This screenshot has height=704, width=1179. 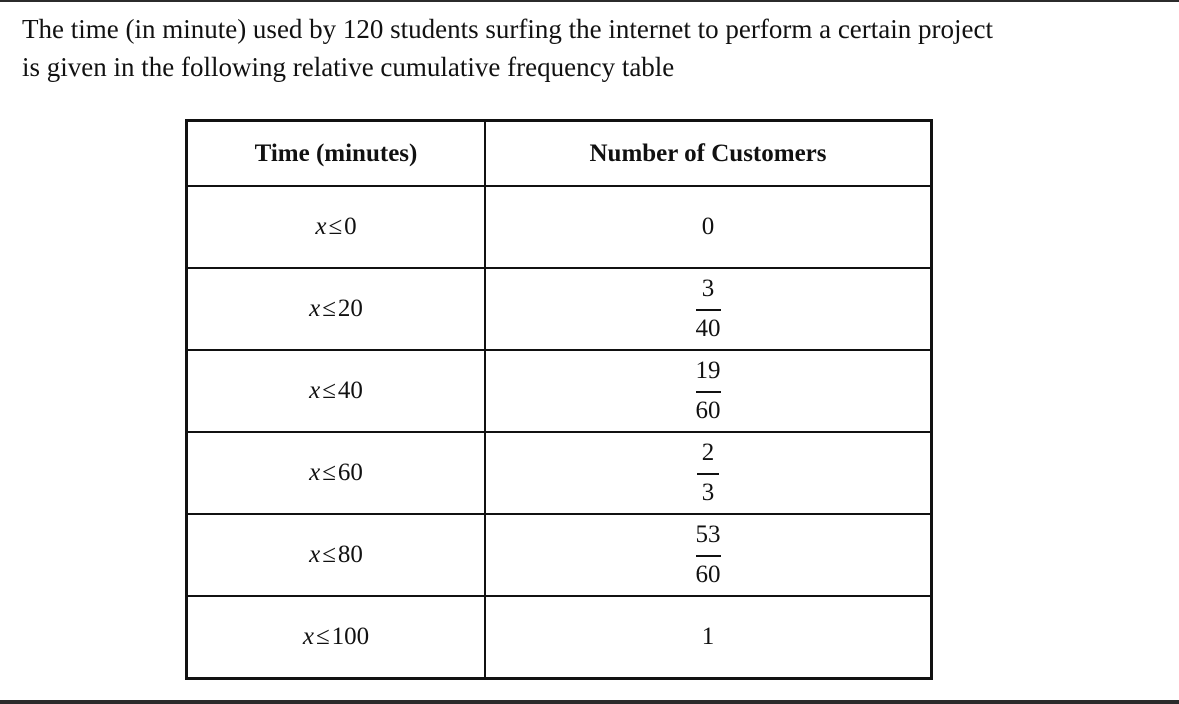 I want to click on fraction: 53 60, so click(x=708, y=555).